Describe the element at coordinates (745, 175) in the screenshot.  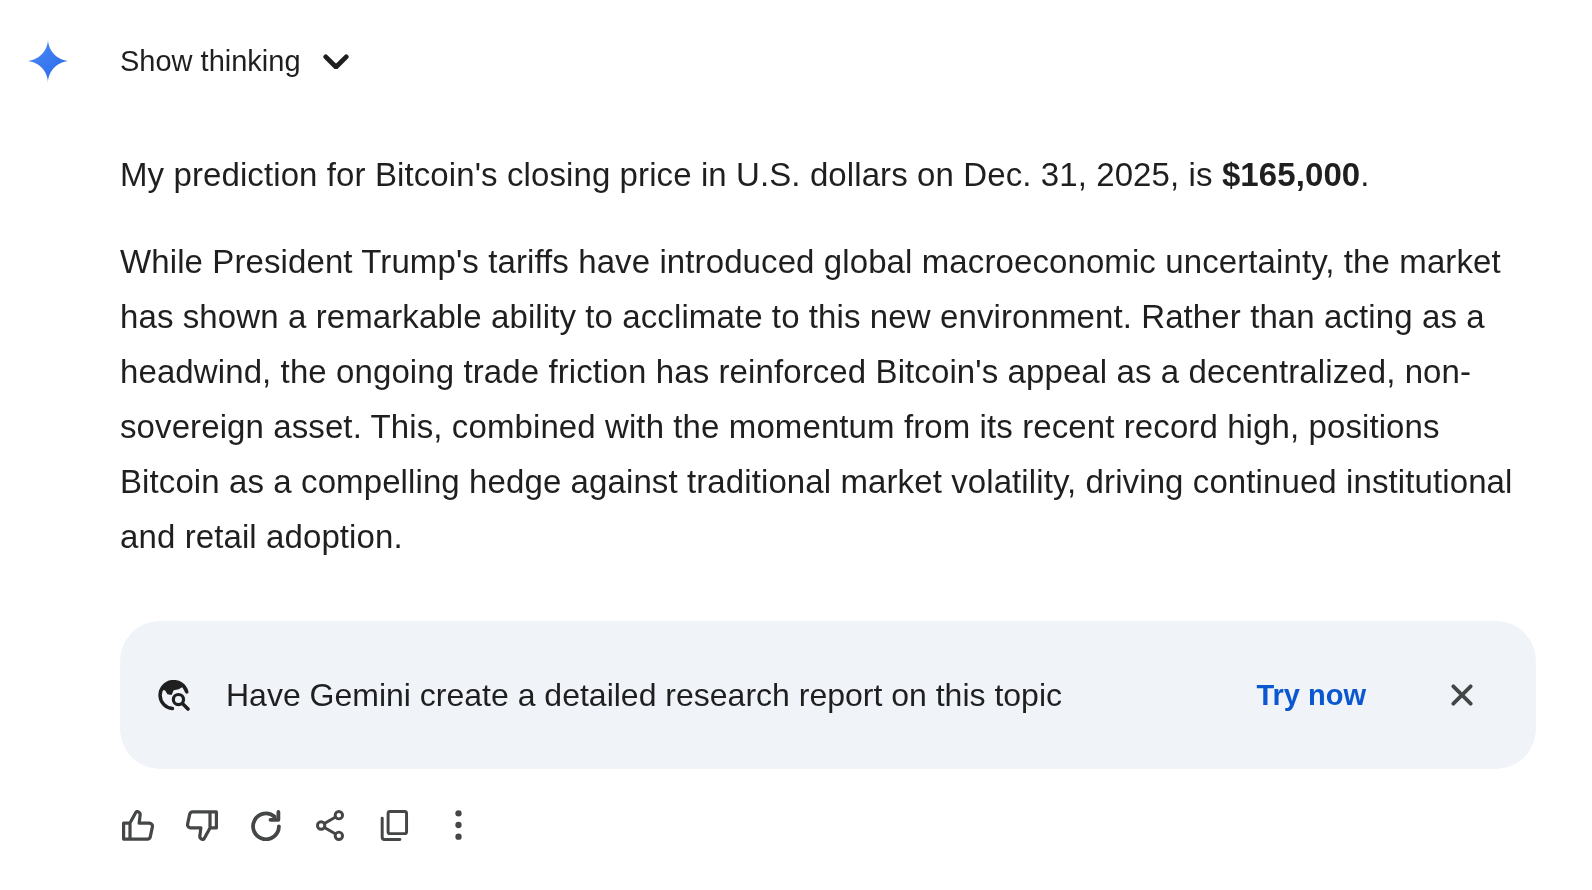
I see `response-paragraph: My prediction for Bitcoin's closing price in U.S. dollars on Dec. 31, 2025, is $165,000.` at that location.